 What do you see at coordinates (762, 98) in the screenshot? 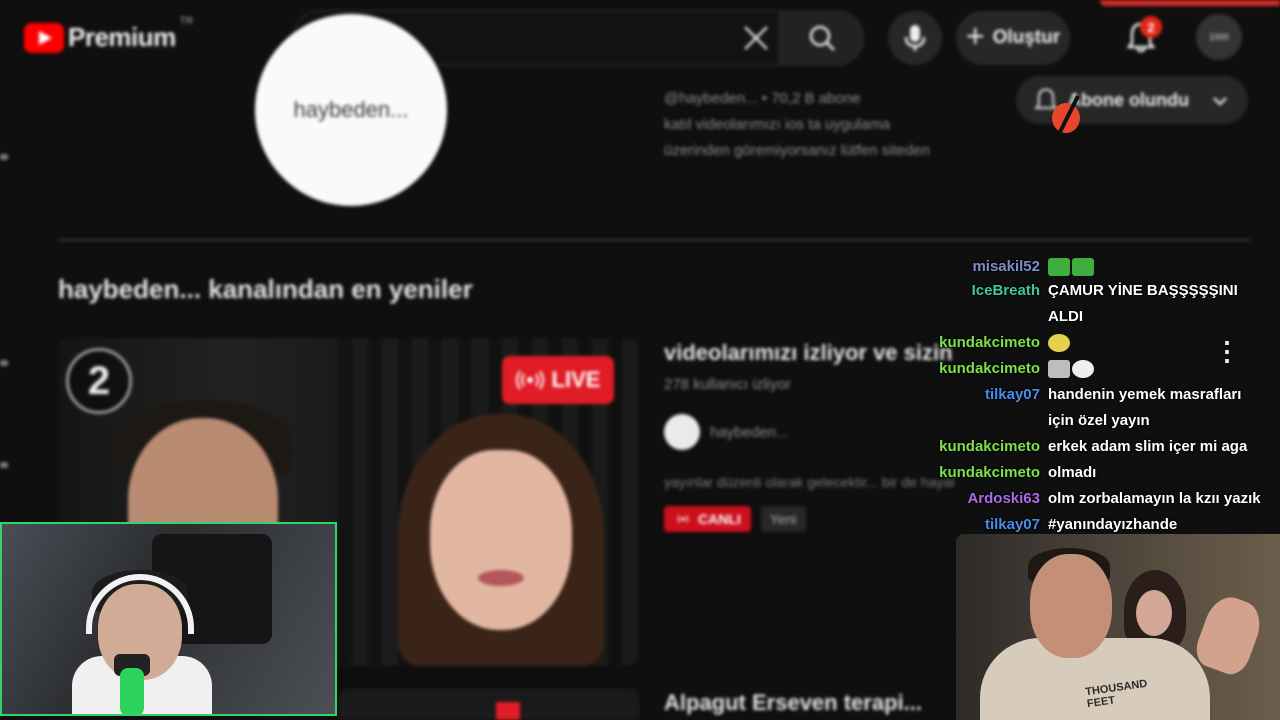
I see `channel-handle-subscribers: @haybeden... • 70,2 B abone` at bounding box center [762, 98].